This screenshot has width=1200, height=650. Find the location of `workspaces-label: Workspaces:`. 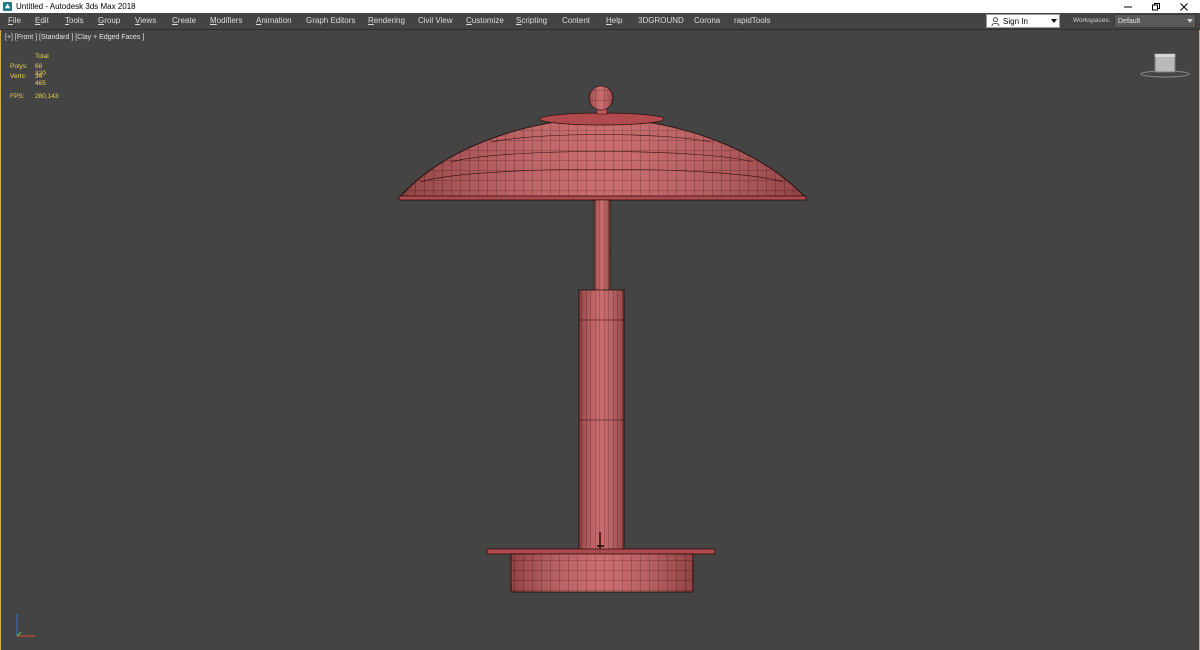

workspaces-label: Workspaces: is located at coordinates (1092, 20).